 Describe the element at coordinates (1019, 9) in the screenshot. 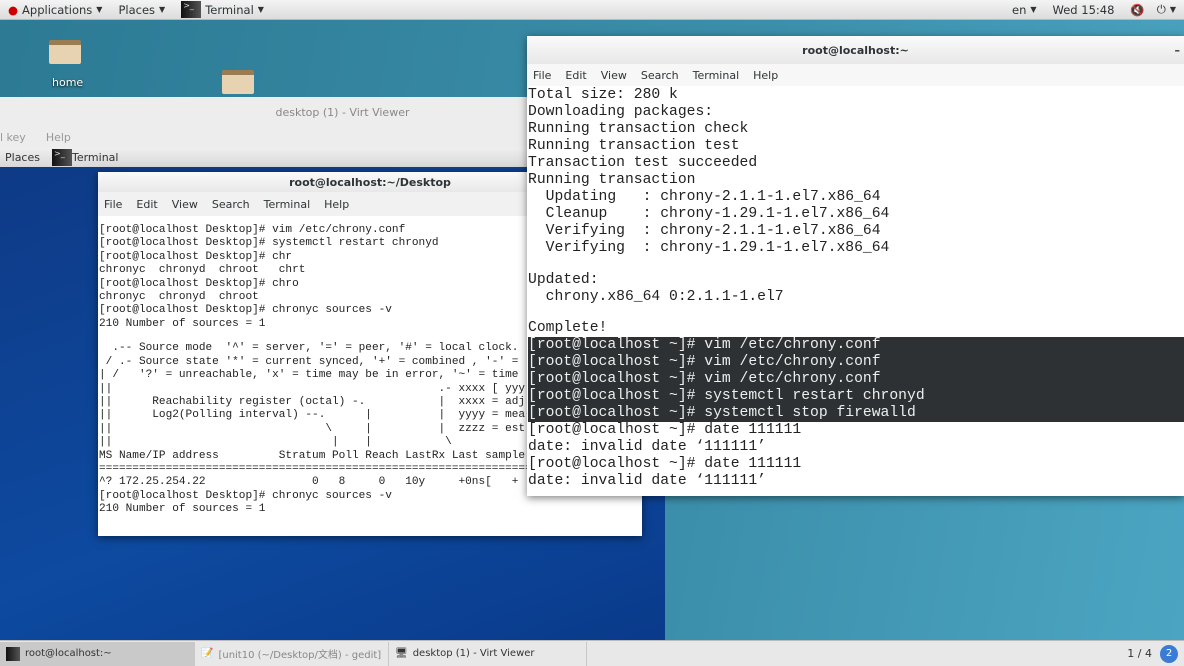

I see `language-label: en` at that location.